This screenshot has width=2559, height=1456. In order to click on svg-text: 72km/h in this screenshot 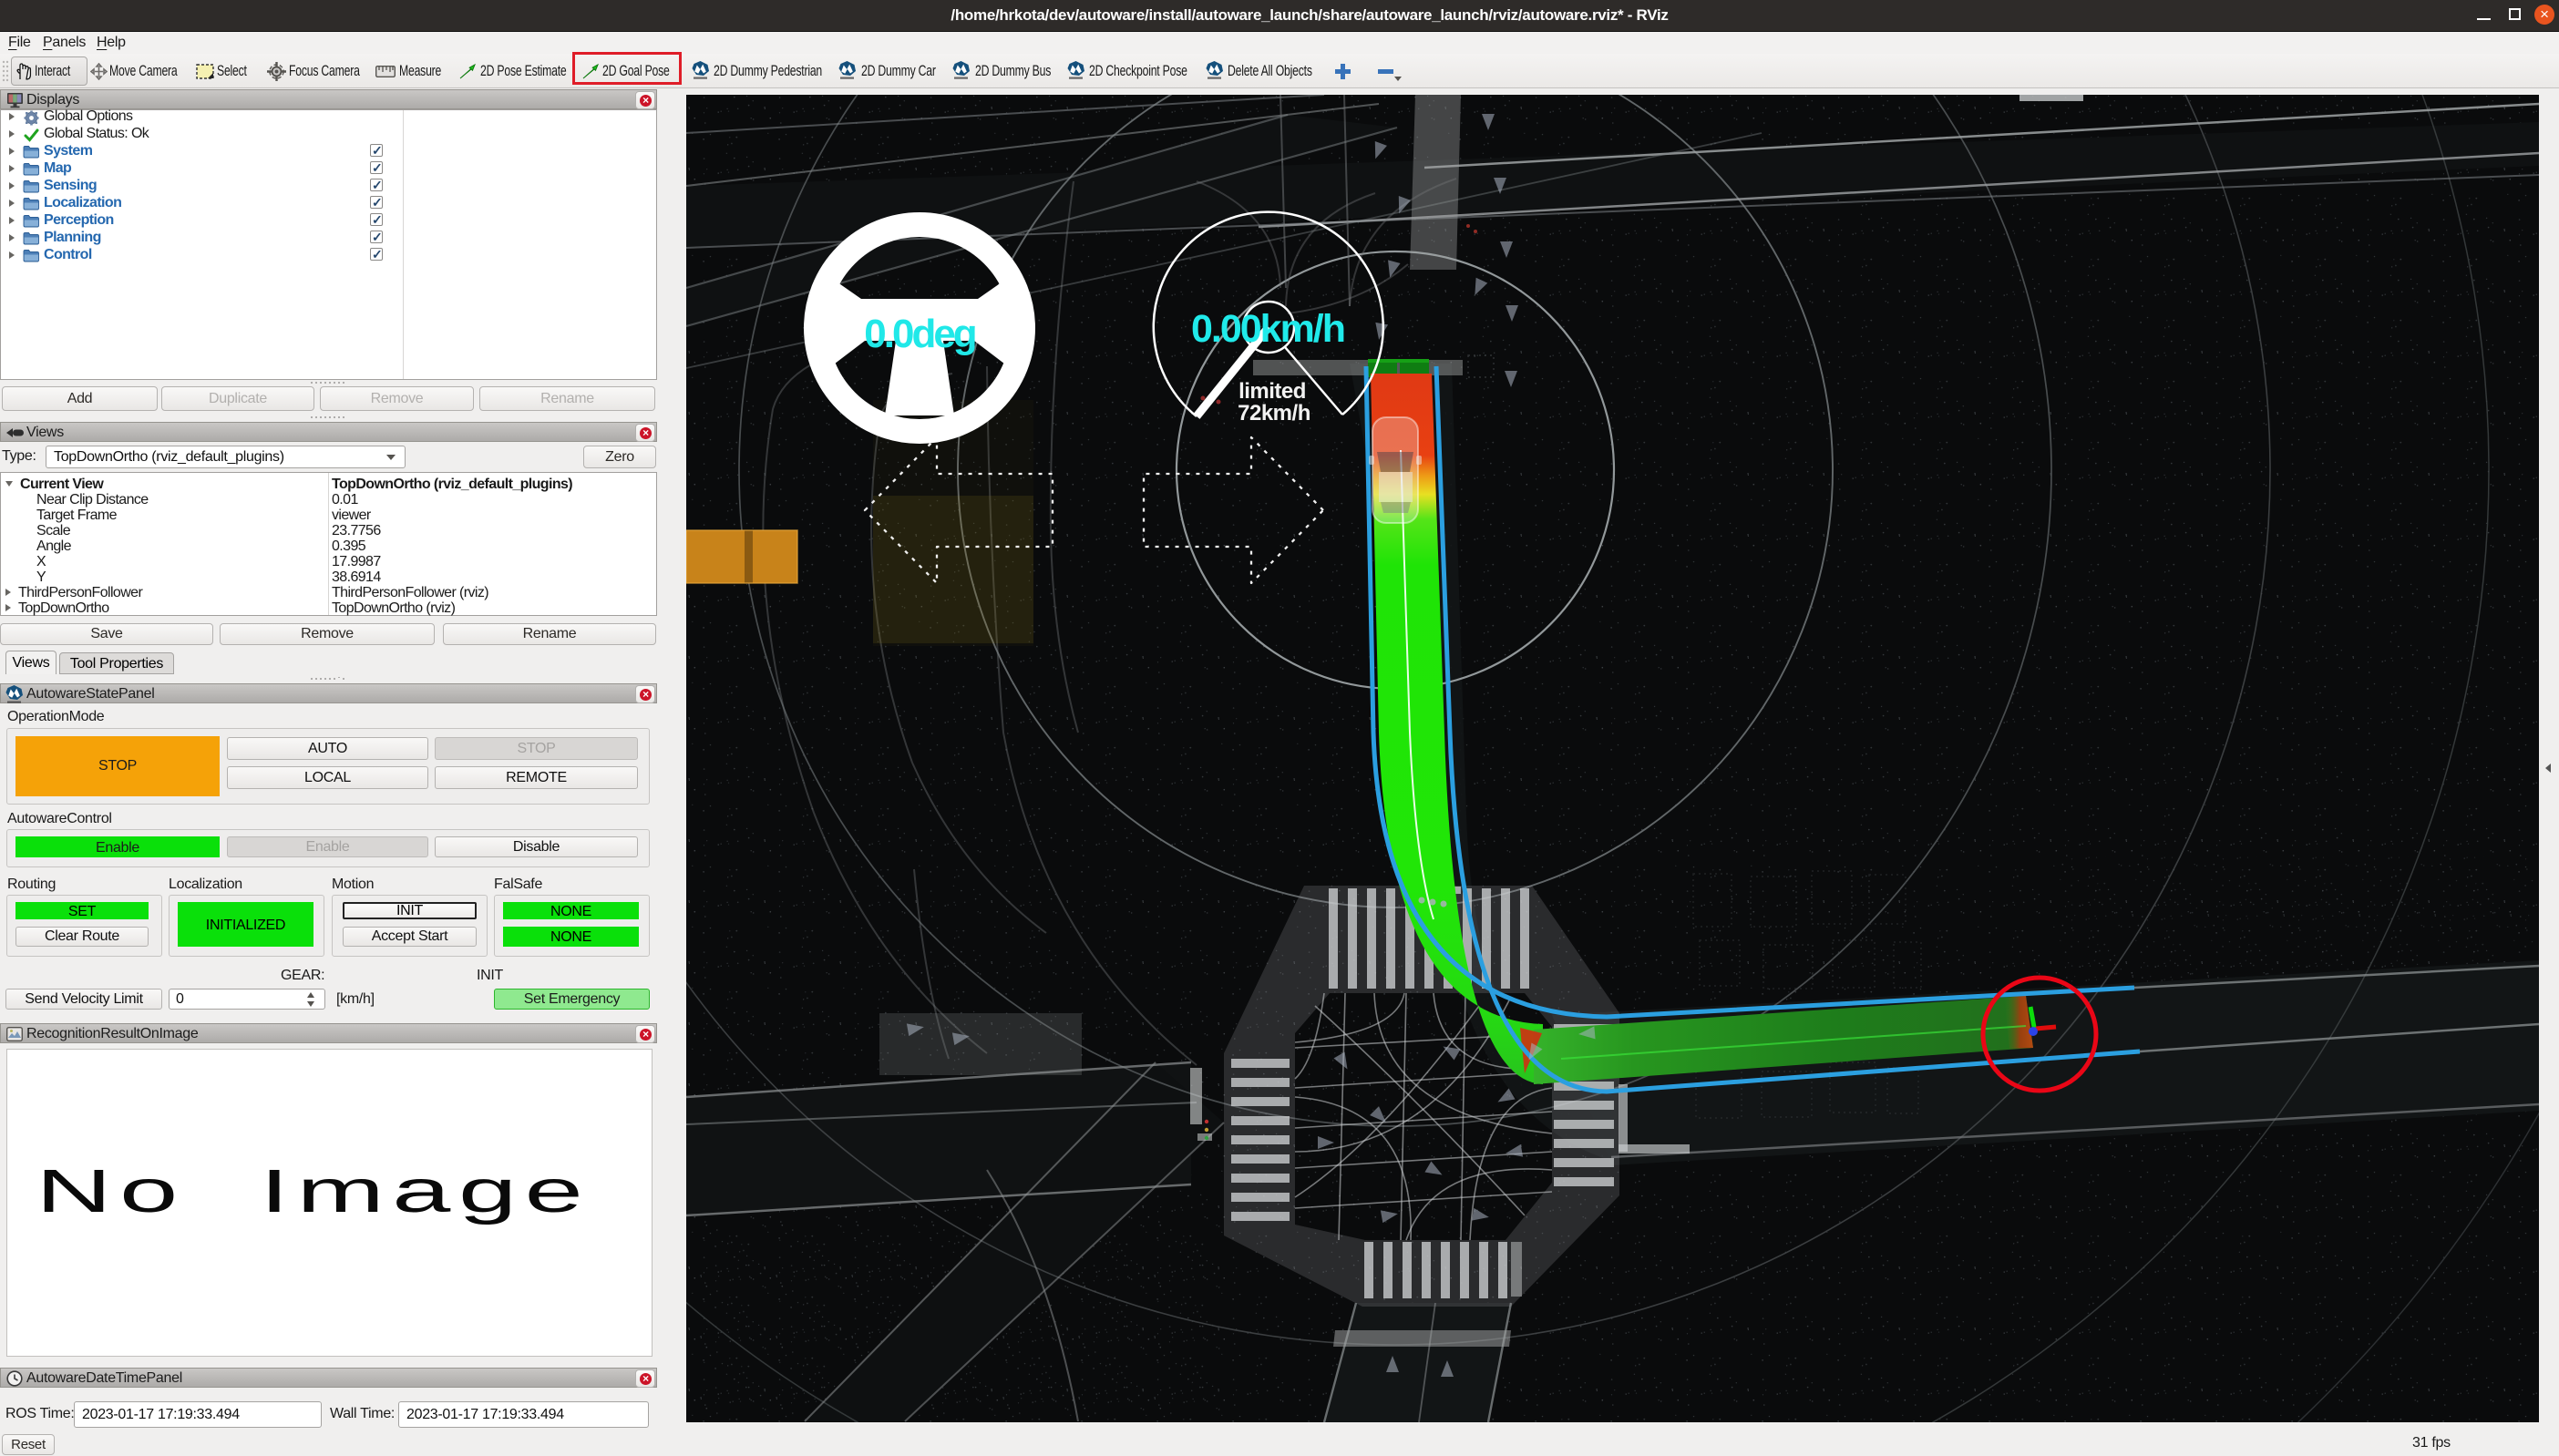, I will do `click(1274, 414)`.